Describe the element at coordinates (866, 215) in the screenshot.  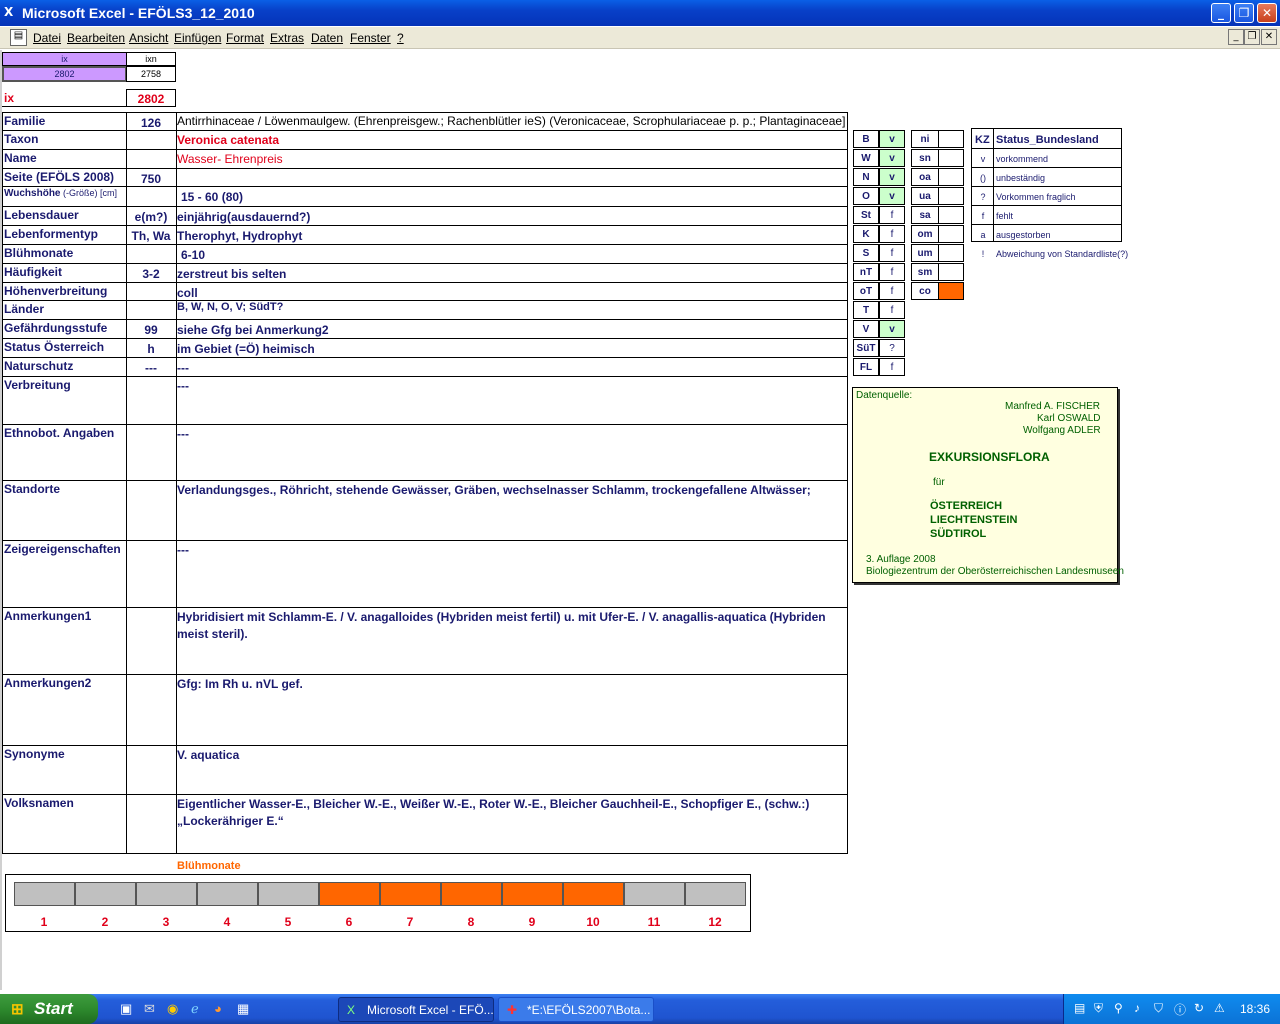
I see `state-code: St` at that location.